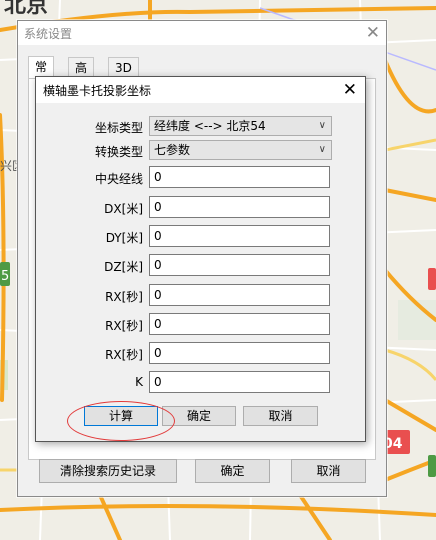 The height and width of the screenshot is (540, 436). I want to click on tab-3d: 3D, so click(123, 67).